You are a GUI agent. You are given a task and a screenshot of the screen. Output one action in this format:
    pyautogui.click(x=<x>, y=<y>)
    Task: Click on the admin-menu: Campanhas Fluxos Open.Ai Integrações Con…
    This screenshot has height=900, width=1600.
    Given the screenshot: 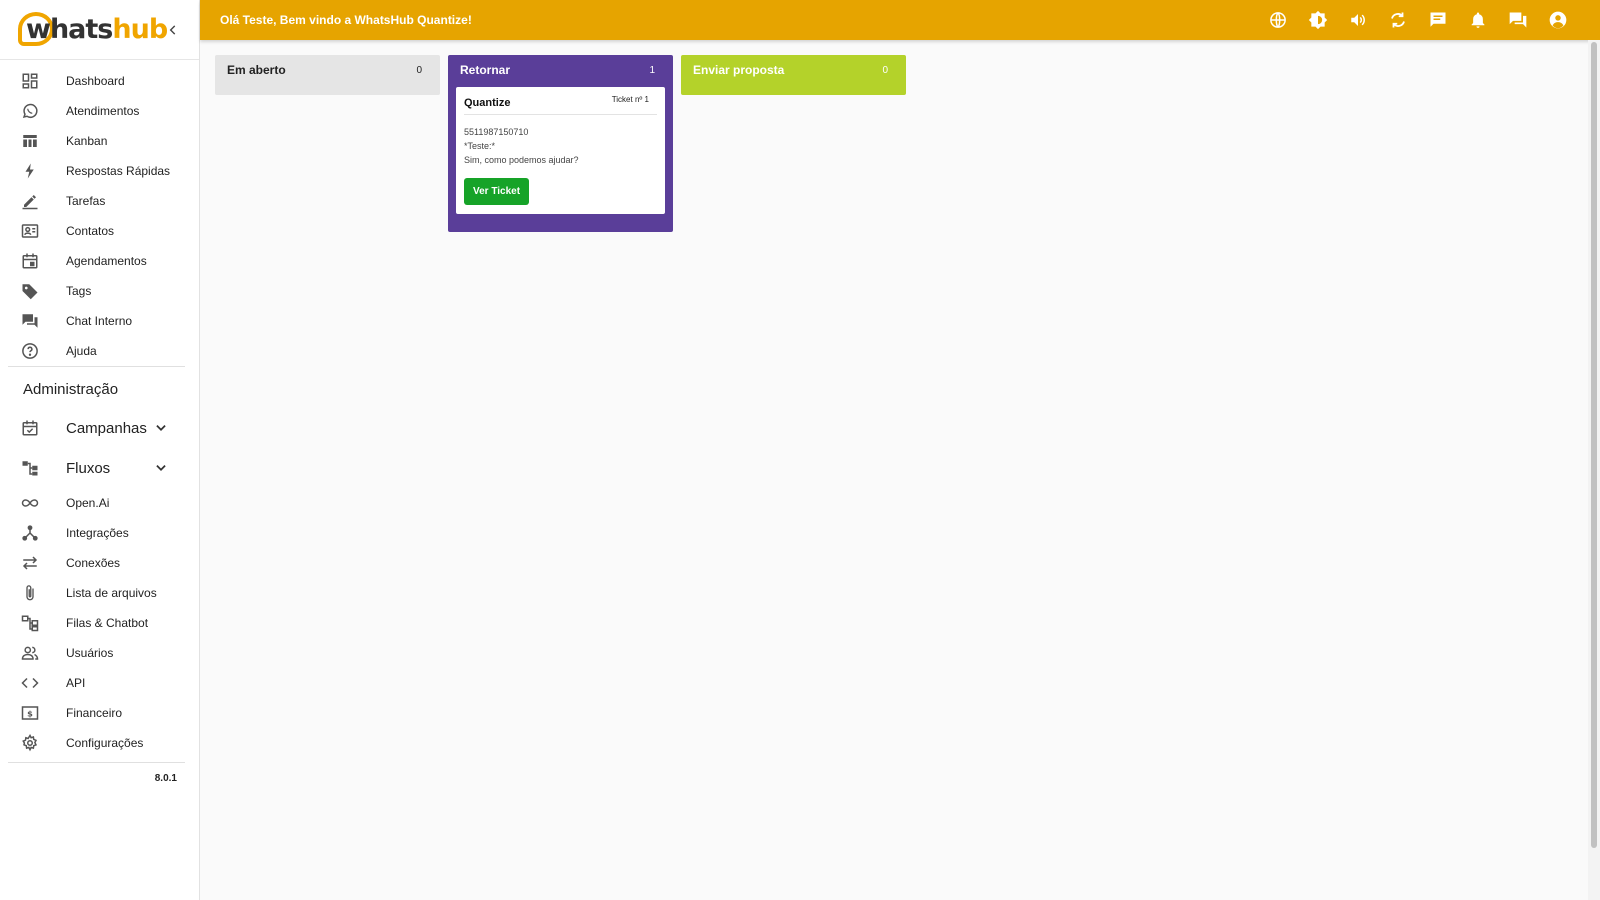 What is the action you would take?
    pyautogui.click(x=99, y=583)
    